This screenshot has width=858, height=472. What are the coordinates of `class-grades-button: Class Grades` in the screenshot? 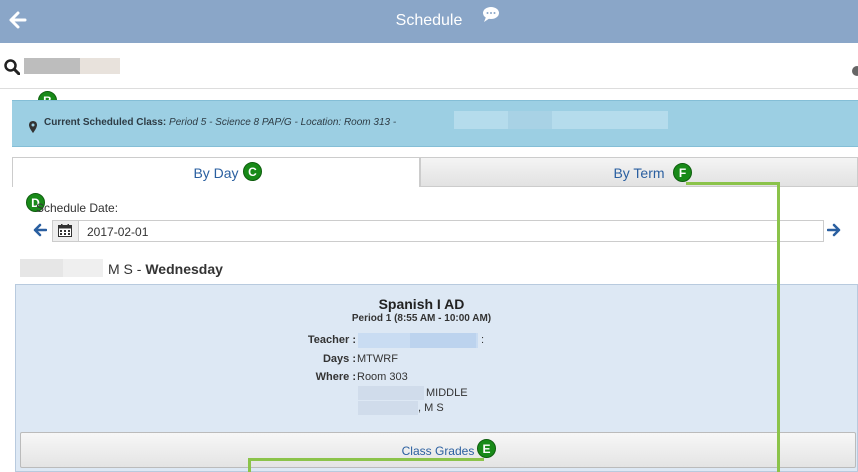 It's located at (438, 450).